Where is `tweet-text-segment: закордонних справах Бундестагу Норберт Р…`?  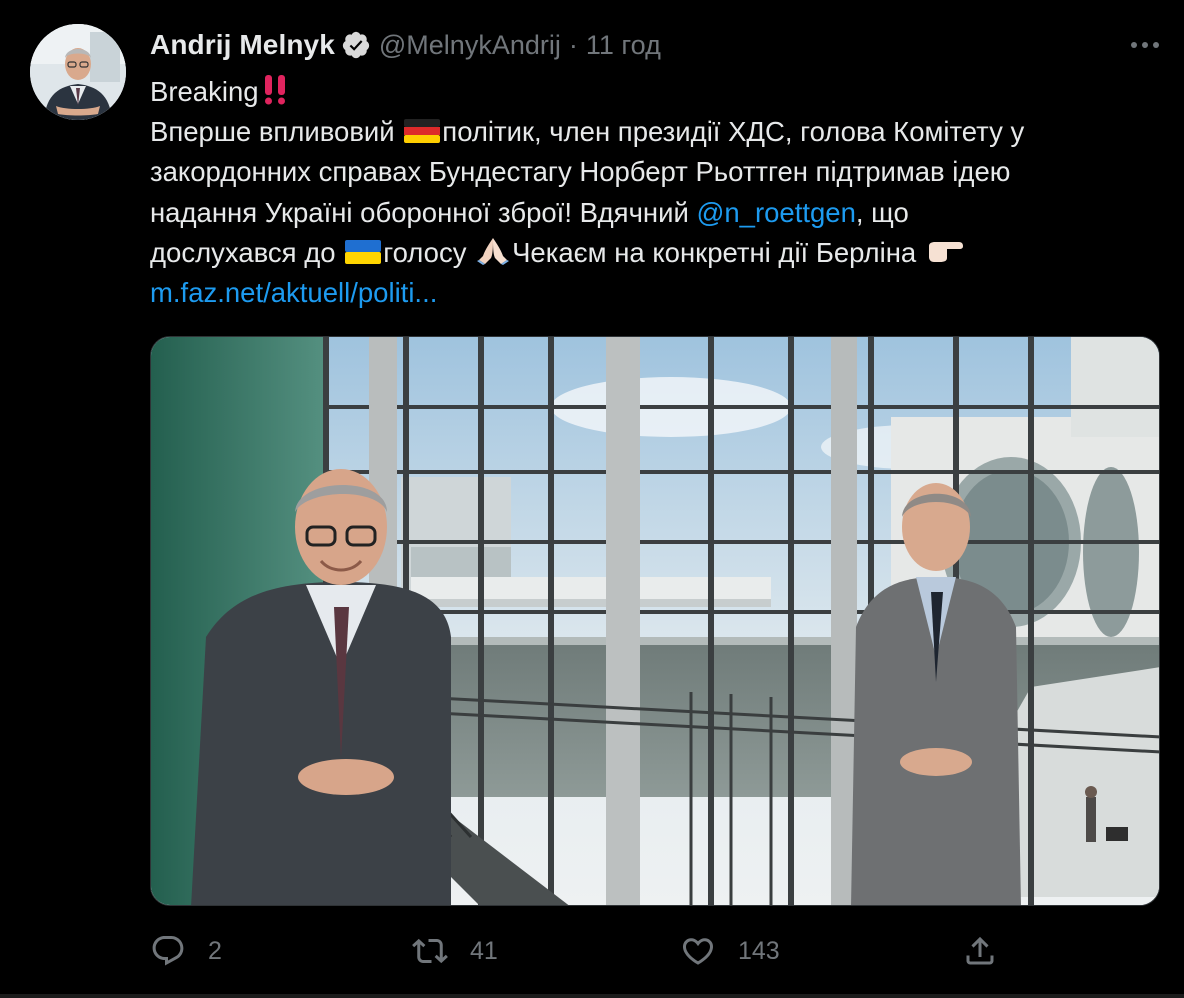
tweet-text-segment: закордонних справах Бундестагу Норберт Р… is located at coordinates (580, 172).